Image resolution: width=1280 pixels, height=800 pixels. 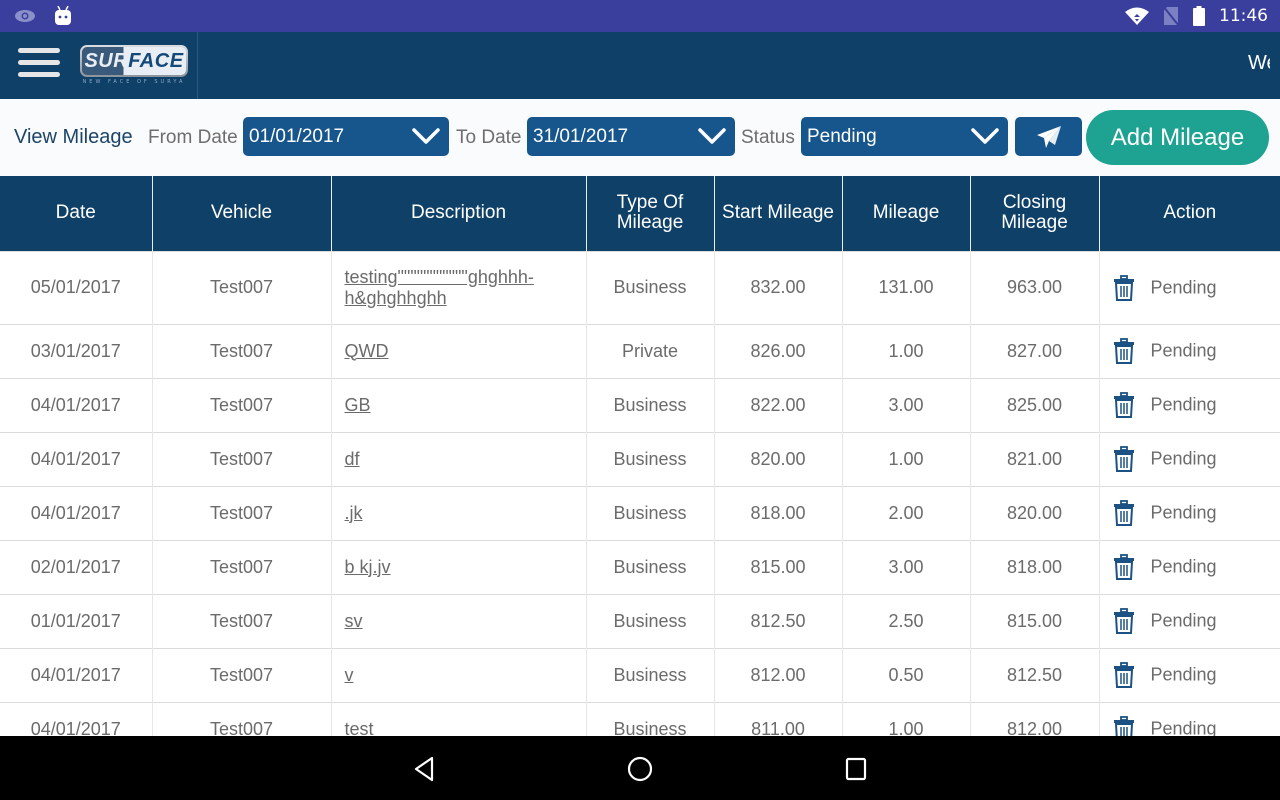 What do you see at coordinates (367, 351) in the screenshot?
I see `description-link: QWD` at bounding box center [367, 351].